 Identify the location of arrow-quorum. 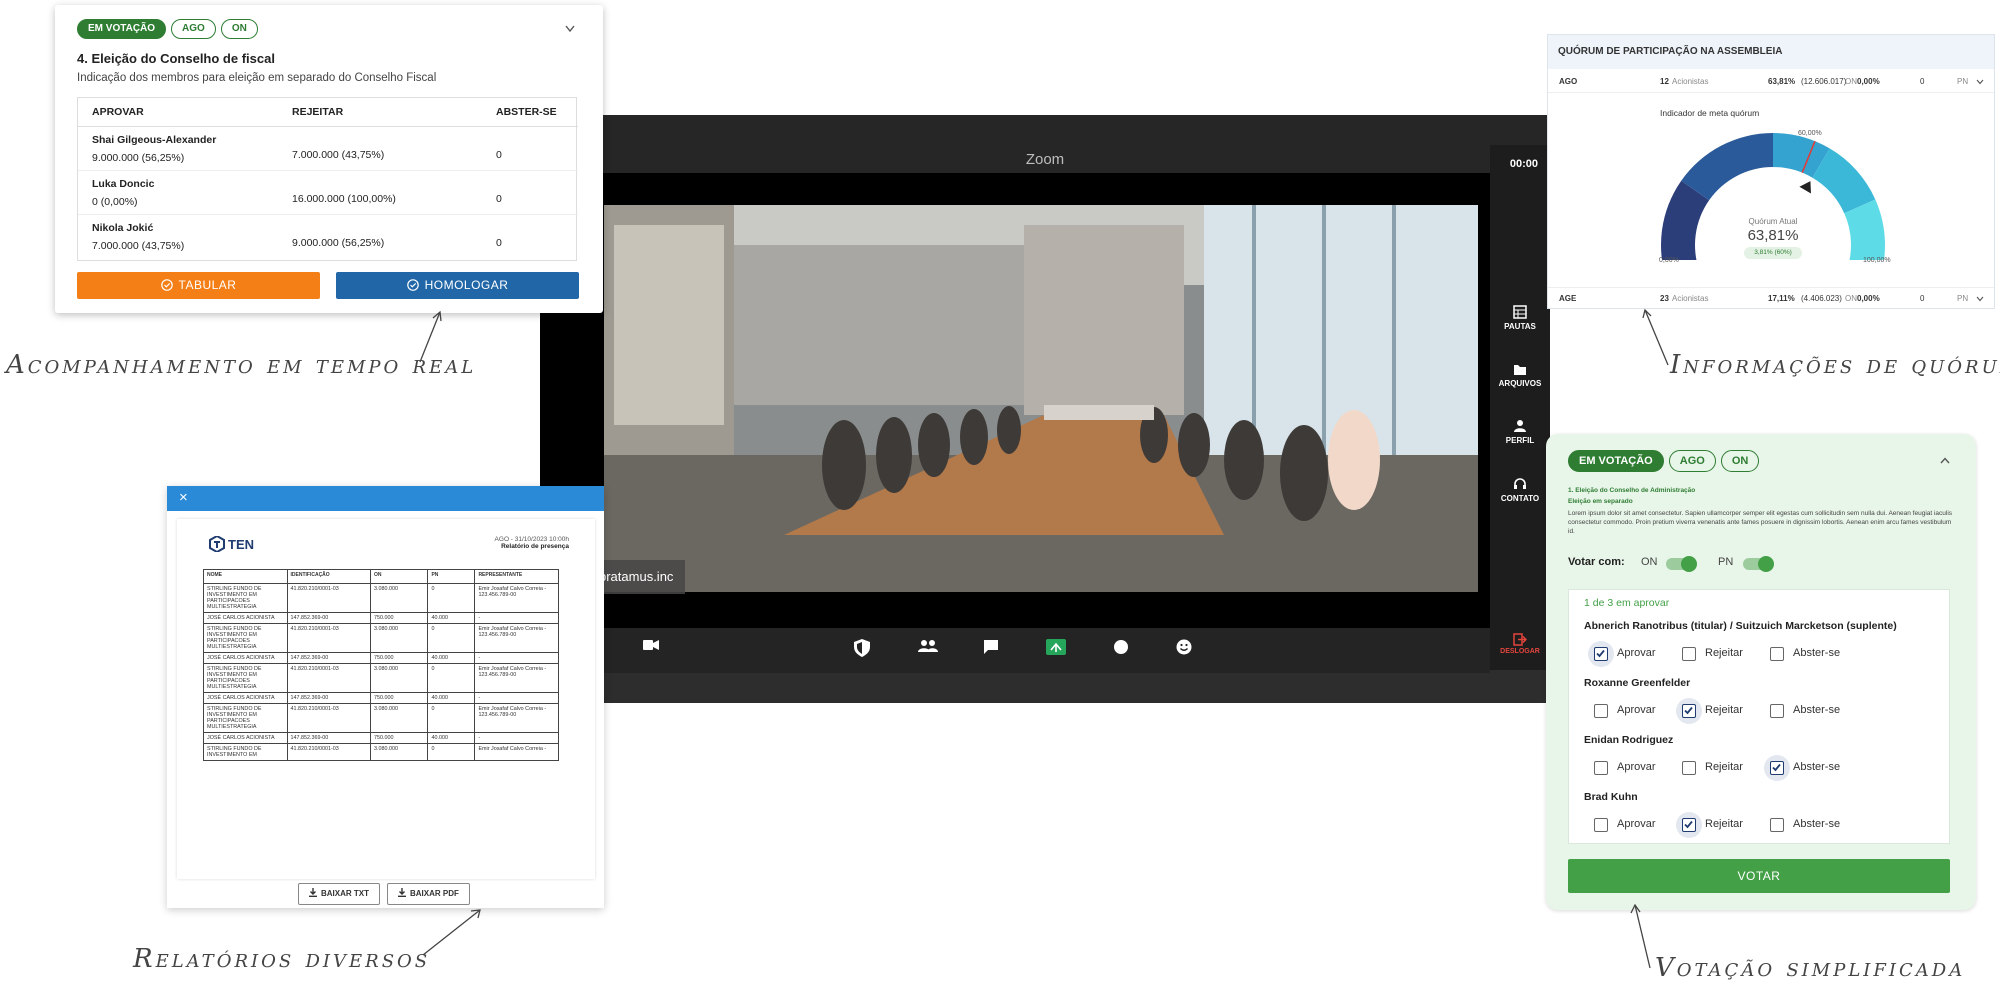
(1656, 337).